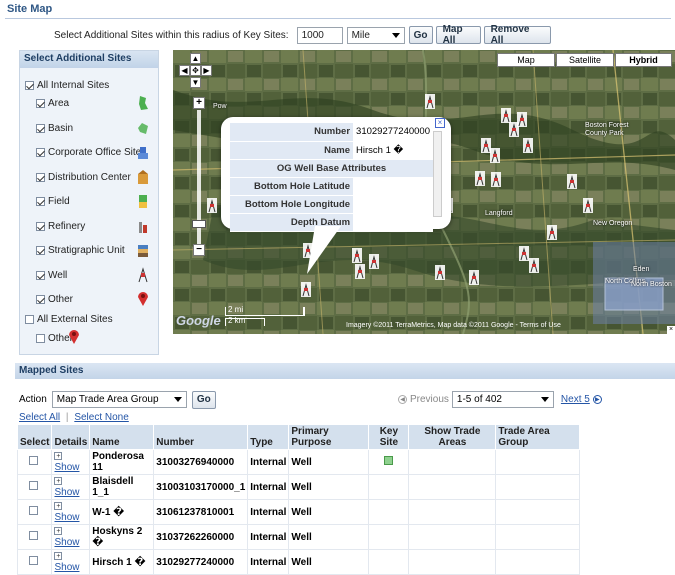  I want to click on site-primary-purpose: Well, so click(329, 537).